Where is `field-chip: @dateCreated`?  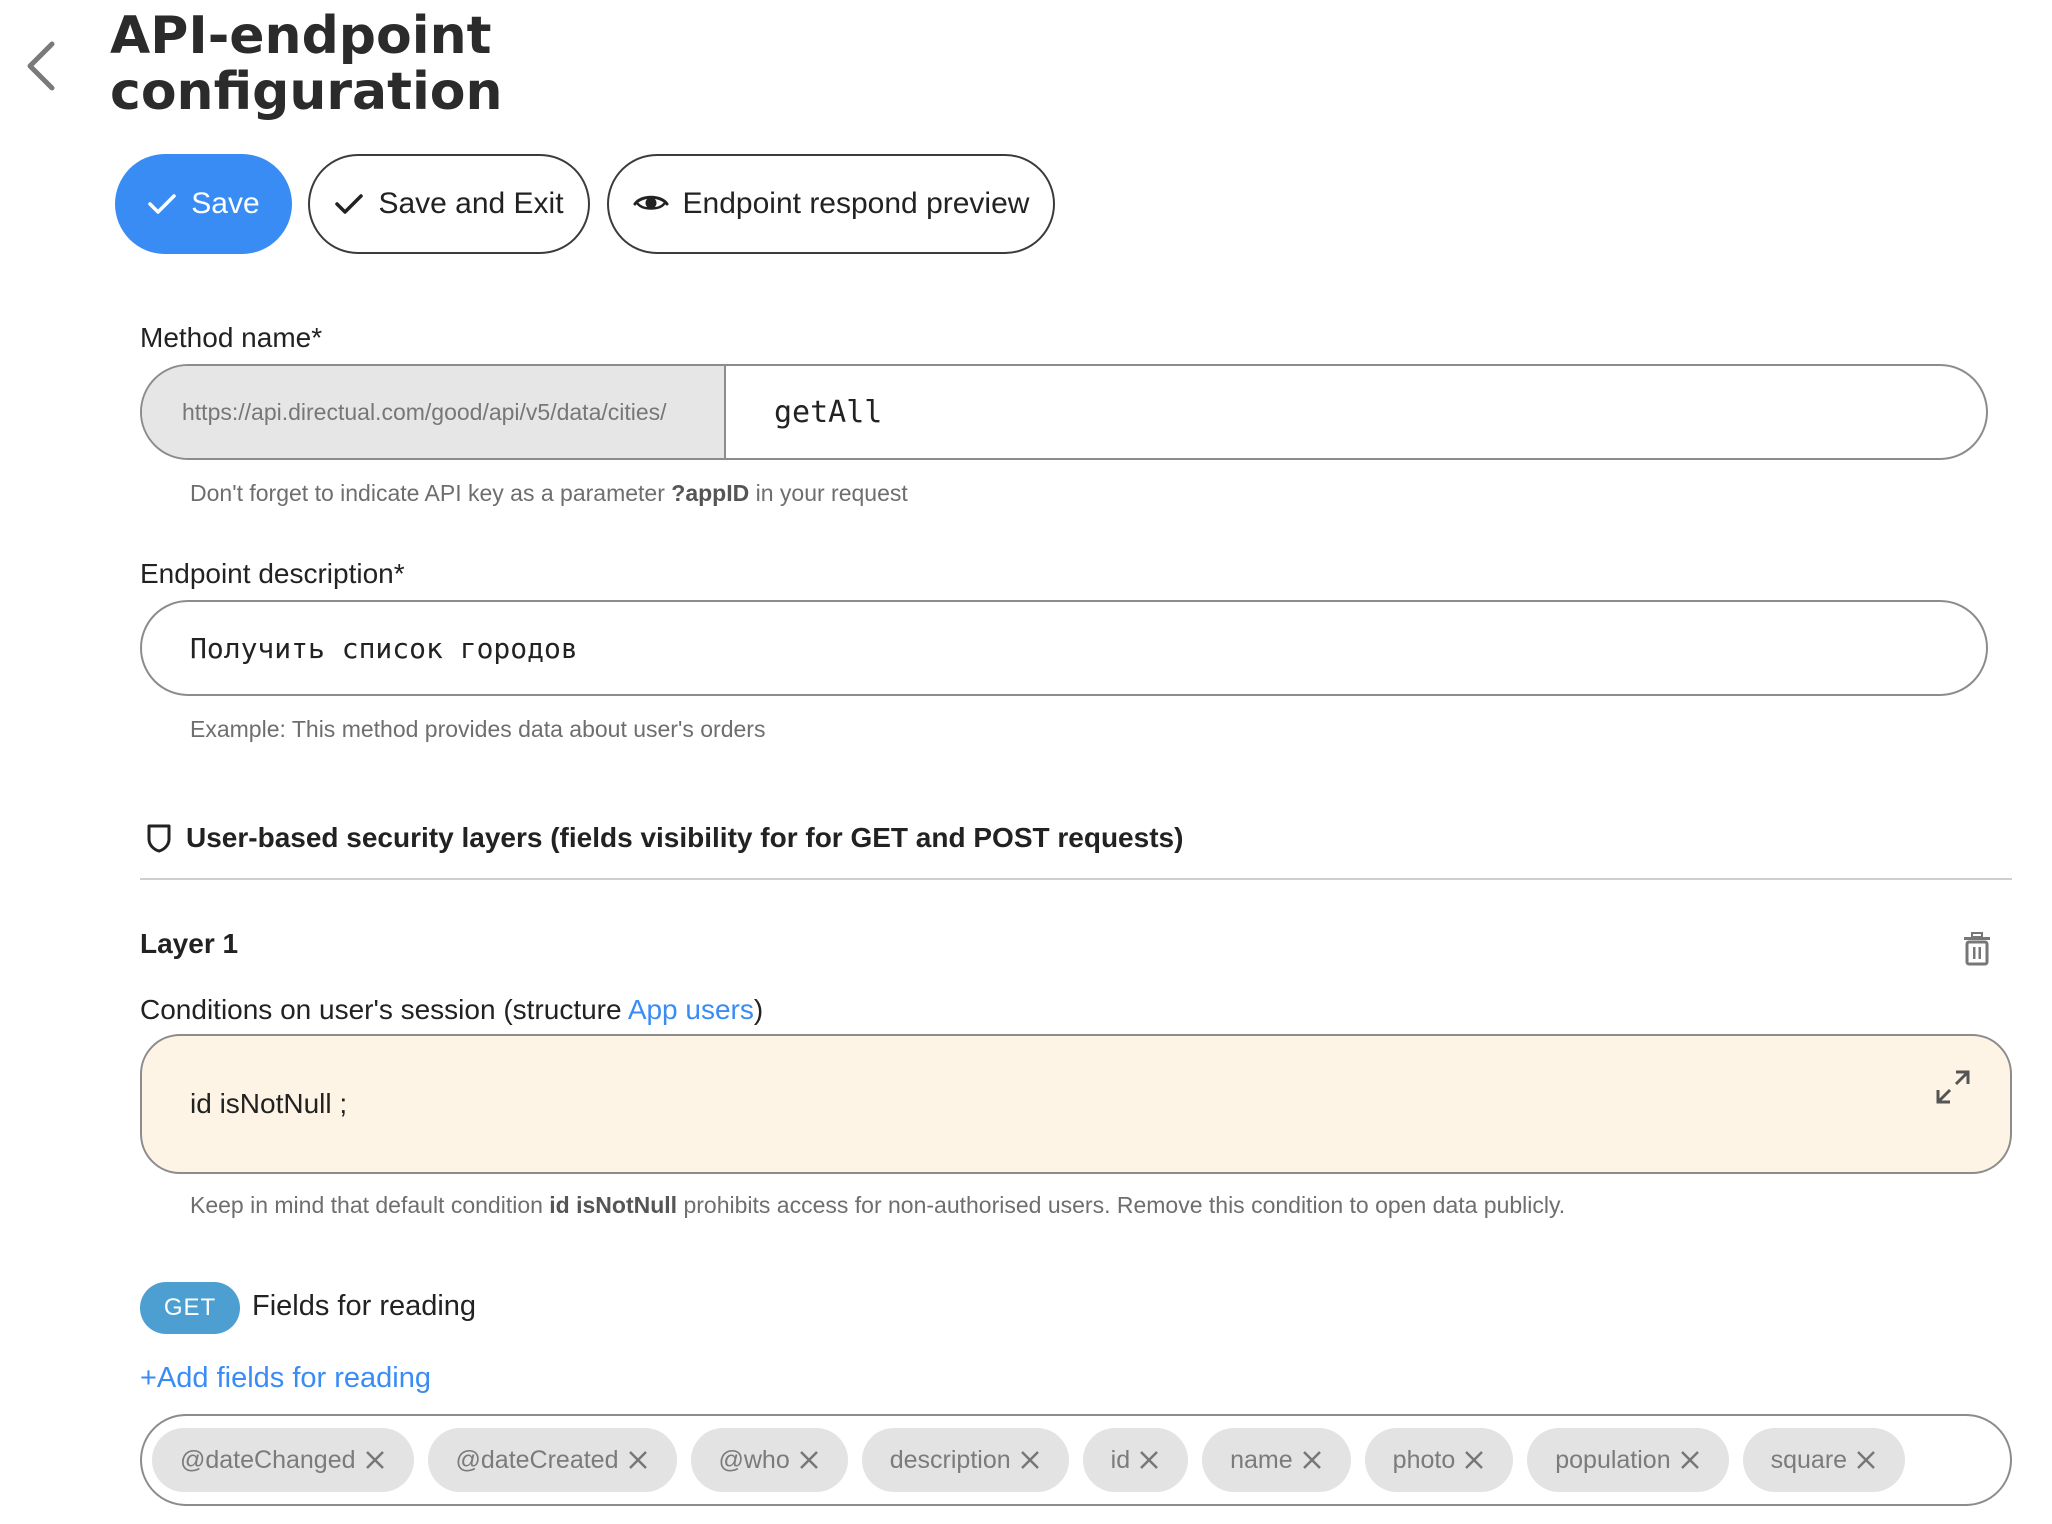 field-chip: @dateCreated is located at coordinates (552, 1460).